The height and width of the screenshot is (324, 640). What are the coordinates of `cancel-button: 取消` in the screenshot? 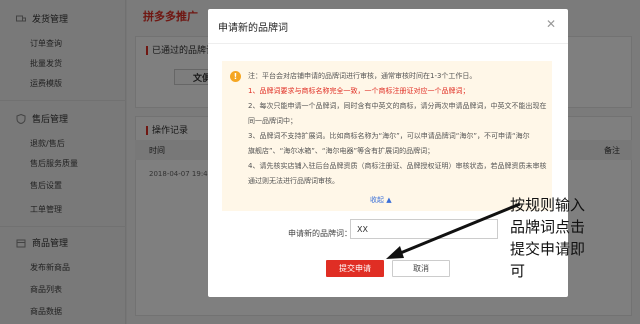 It's located at (421, 268).